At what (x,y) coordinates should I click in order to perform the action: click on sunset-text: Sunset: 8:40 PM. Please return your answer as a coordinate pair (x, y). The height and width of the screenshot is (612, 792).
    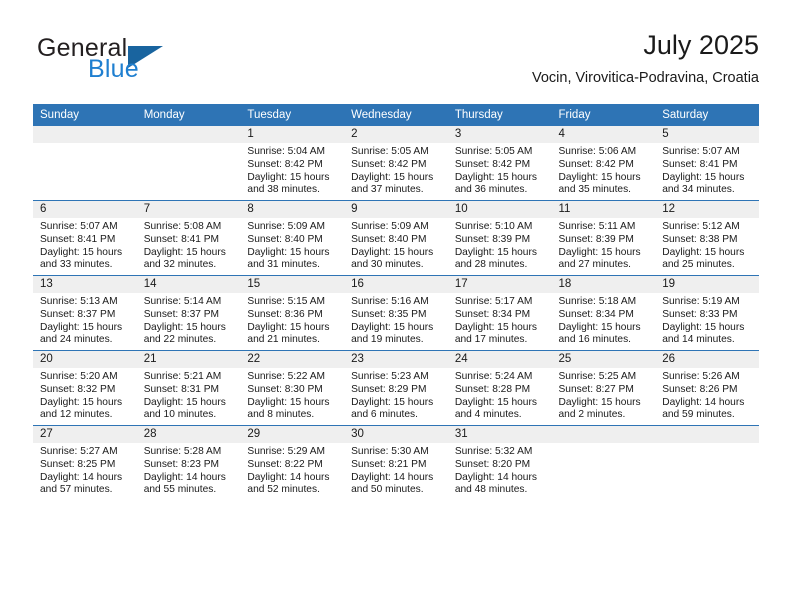
    Looking at the image, I should click on (389, 239).